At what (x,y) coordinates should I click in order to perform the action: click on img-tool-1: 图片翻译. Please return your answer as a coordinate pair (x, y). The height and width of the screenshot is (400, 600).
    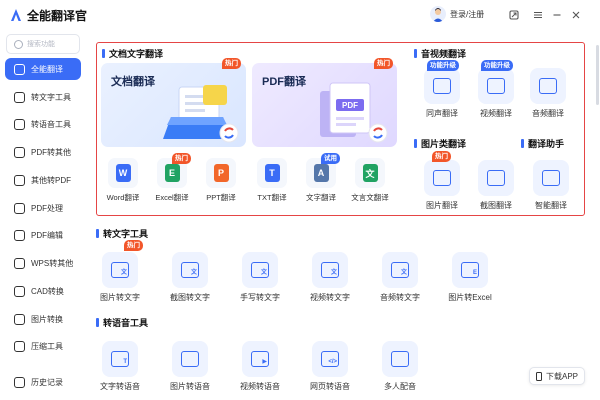
    Looking at the image, I should click on (442, 185).